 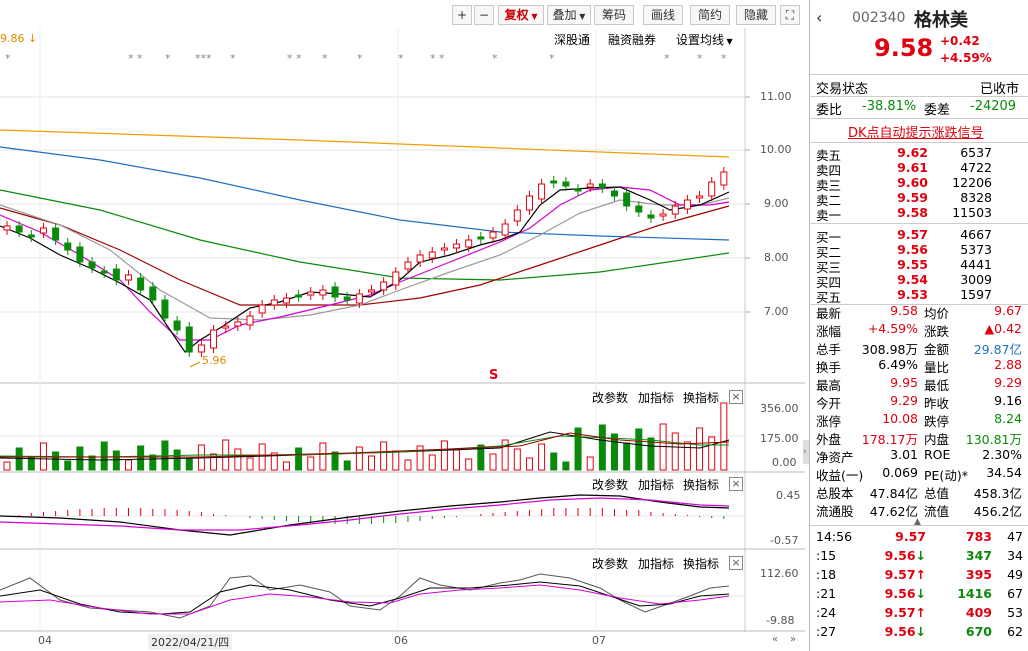 What do you see at coordinates (494, 375) in the screenshot?
I see `s-signal-marker: S` at bounding box center [494, 375].